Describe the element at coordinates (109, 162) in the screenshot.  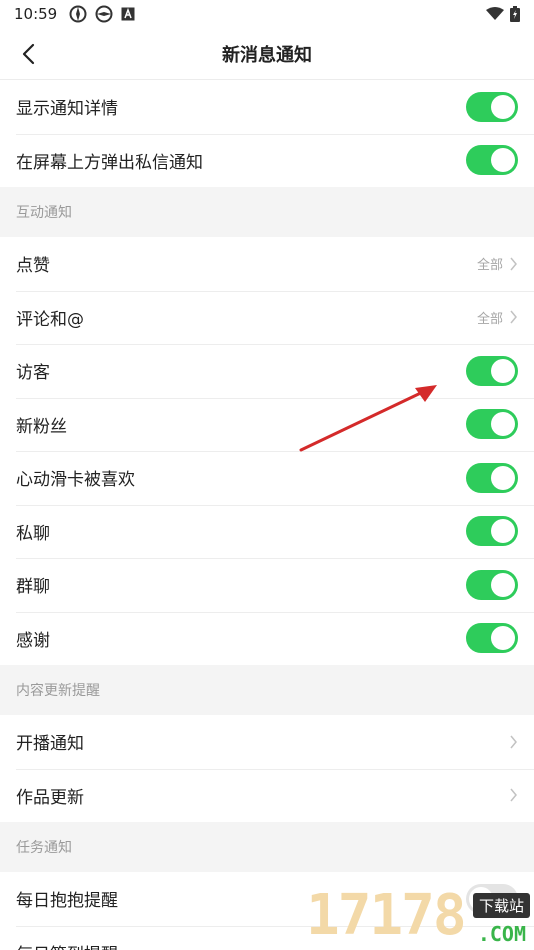
I see `setting-label: 在屏幕上方弹出私信通知` at that location.